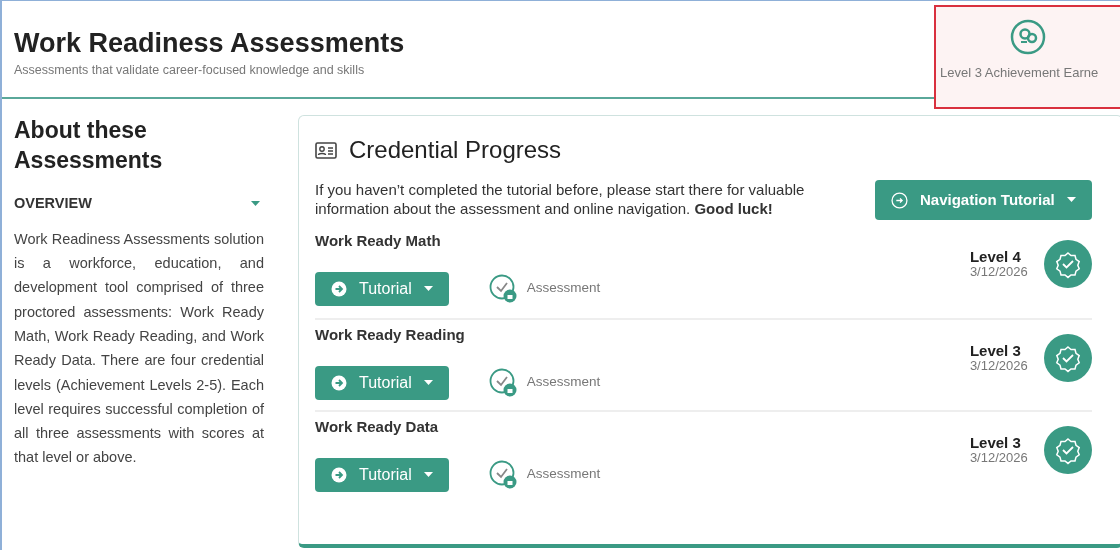 The width and height of the screenshot is (1120, 550). I want to click on overview-text: Work Readiness Assessments solution is a workforce, education, and development tool comprised of three proctored assessments: Work Ready Math, Work Ready Reading, and Work Ready Data. There are four credential levels (Achievement Levels 2-5). Each level requires successful completion of all three assessments with scores at that level or above., so click(139, 348).